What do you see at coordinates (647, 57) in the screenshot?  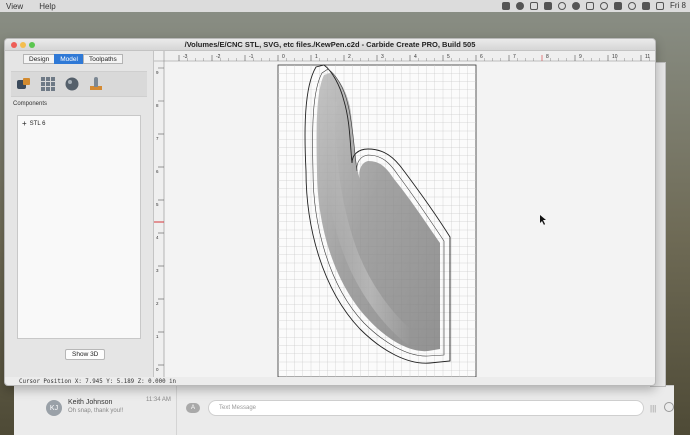 I see `ruler-tick-label: 11` at bounding box center [647, 57].